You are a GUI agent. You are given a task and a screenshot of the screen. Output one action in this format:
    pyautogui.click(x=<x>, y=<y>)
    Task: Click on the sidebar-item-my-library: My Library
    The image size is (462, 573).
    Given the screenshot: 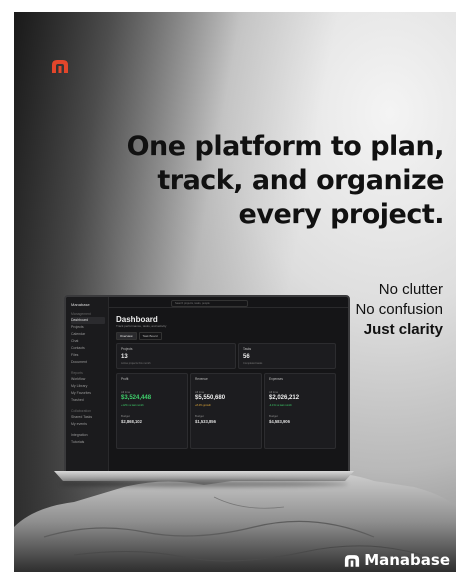 What is the action you would take?
    pyautogui.click(x=89, y=386)
    